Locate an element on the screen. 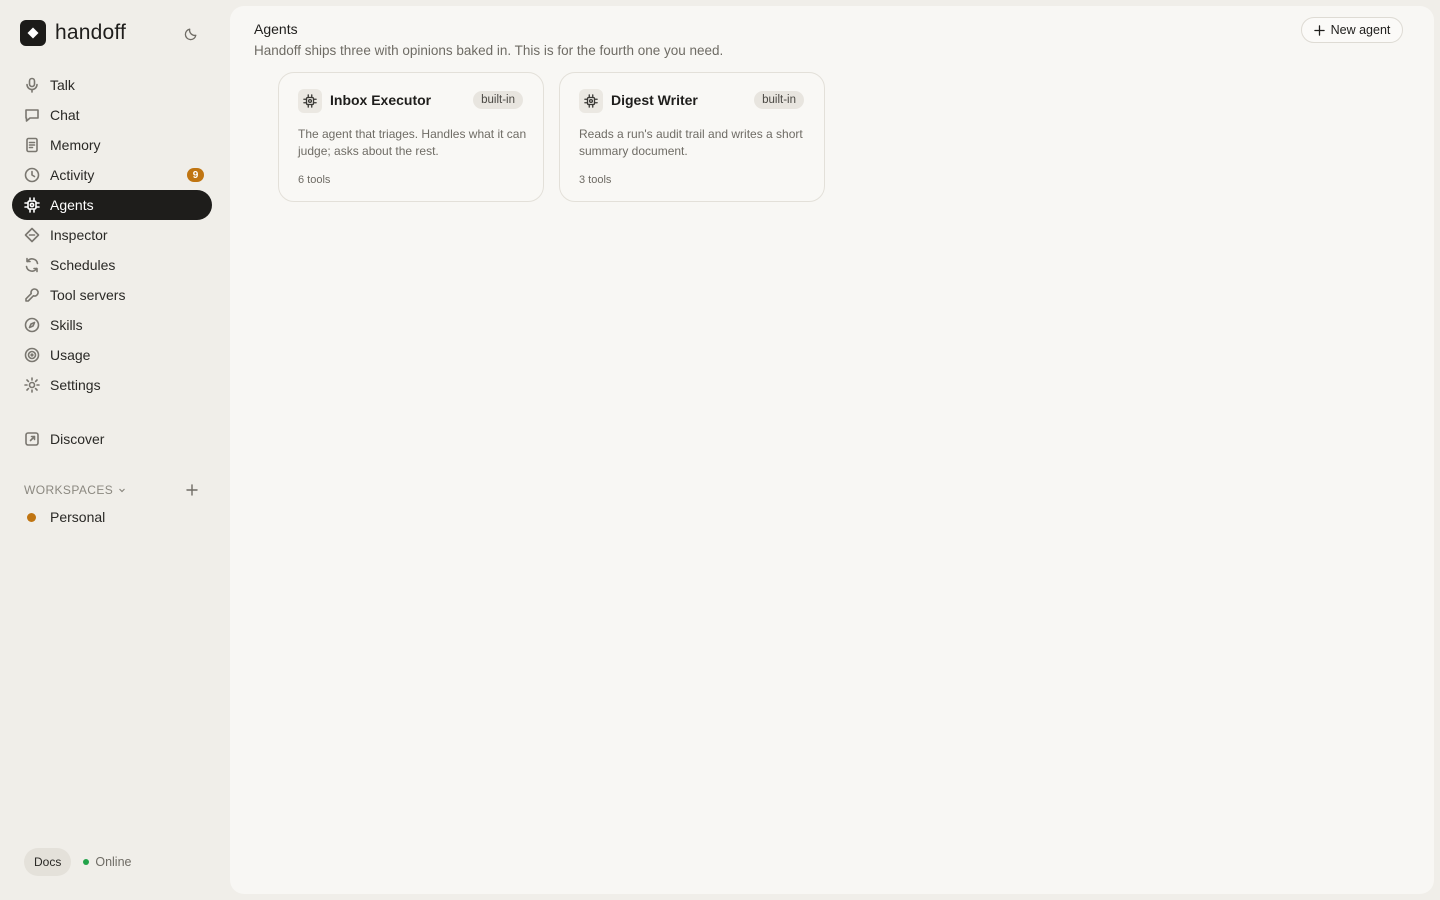 The image size is (1440, 900). moon-icon is located at coordinates (191, 34).